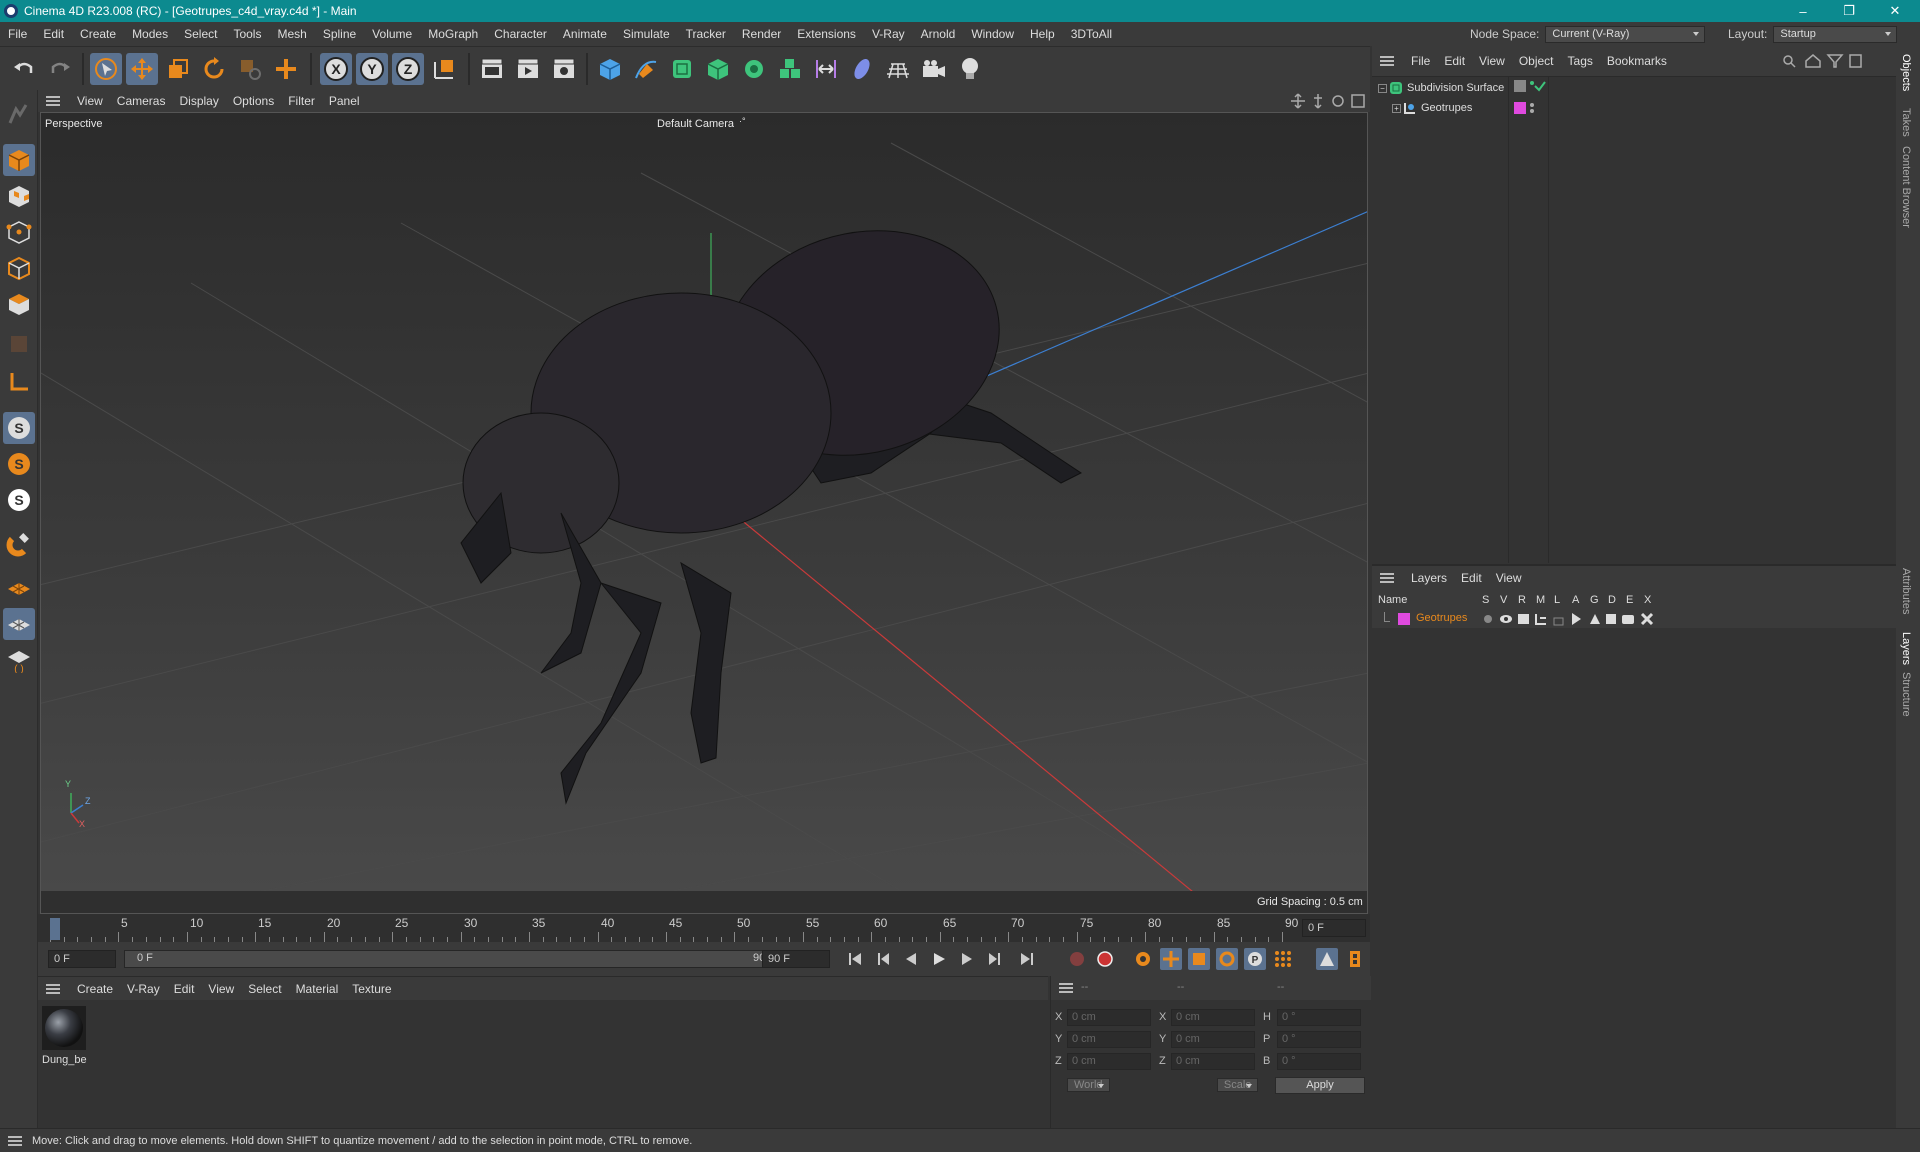 This screenshot has height=1152, width=1920. Describe the element at coordinates (1540, 86) in the screenshot. I see `enabled-check-icon` at that location.